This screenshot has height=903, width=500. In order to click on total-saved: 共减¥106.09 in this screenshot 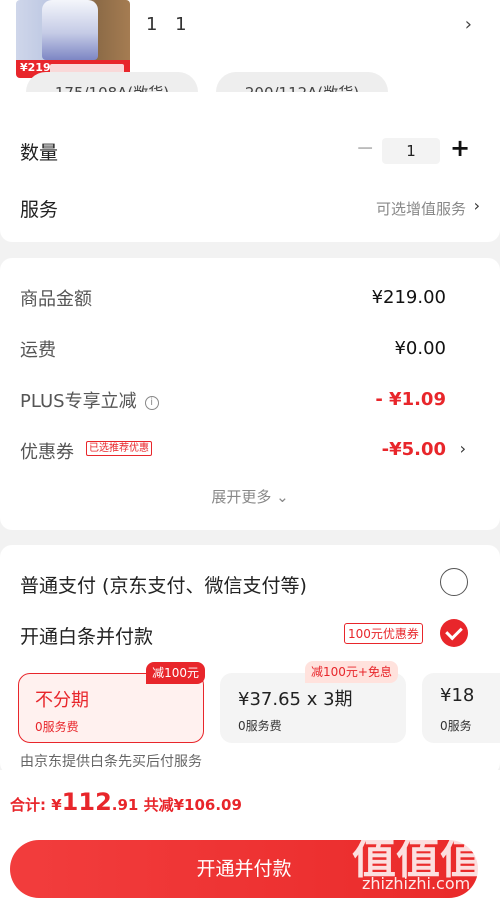, I will do `click(192, 805)`.